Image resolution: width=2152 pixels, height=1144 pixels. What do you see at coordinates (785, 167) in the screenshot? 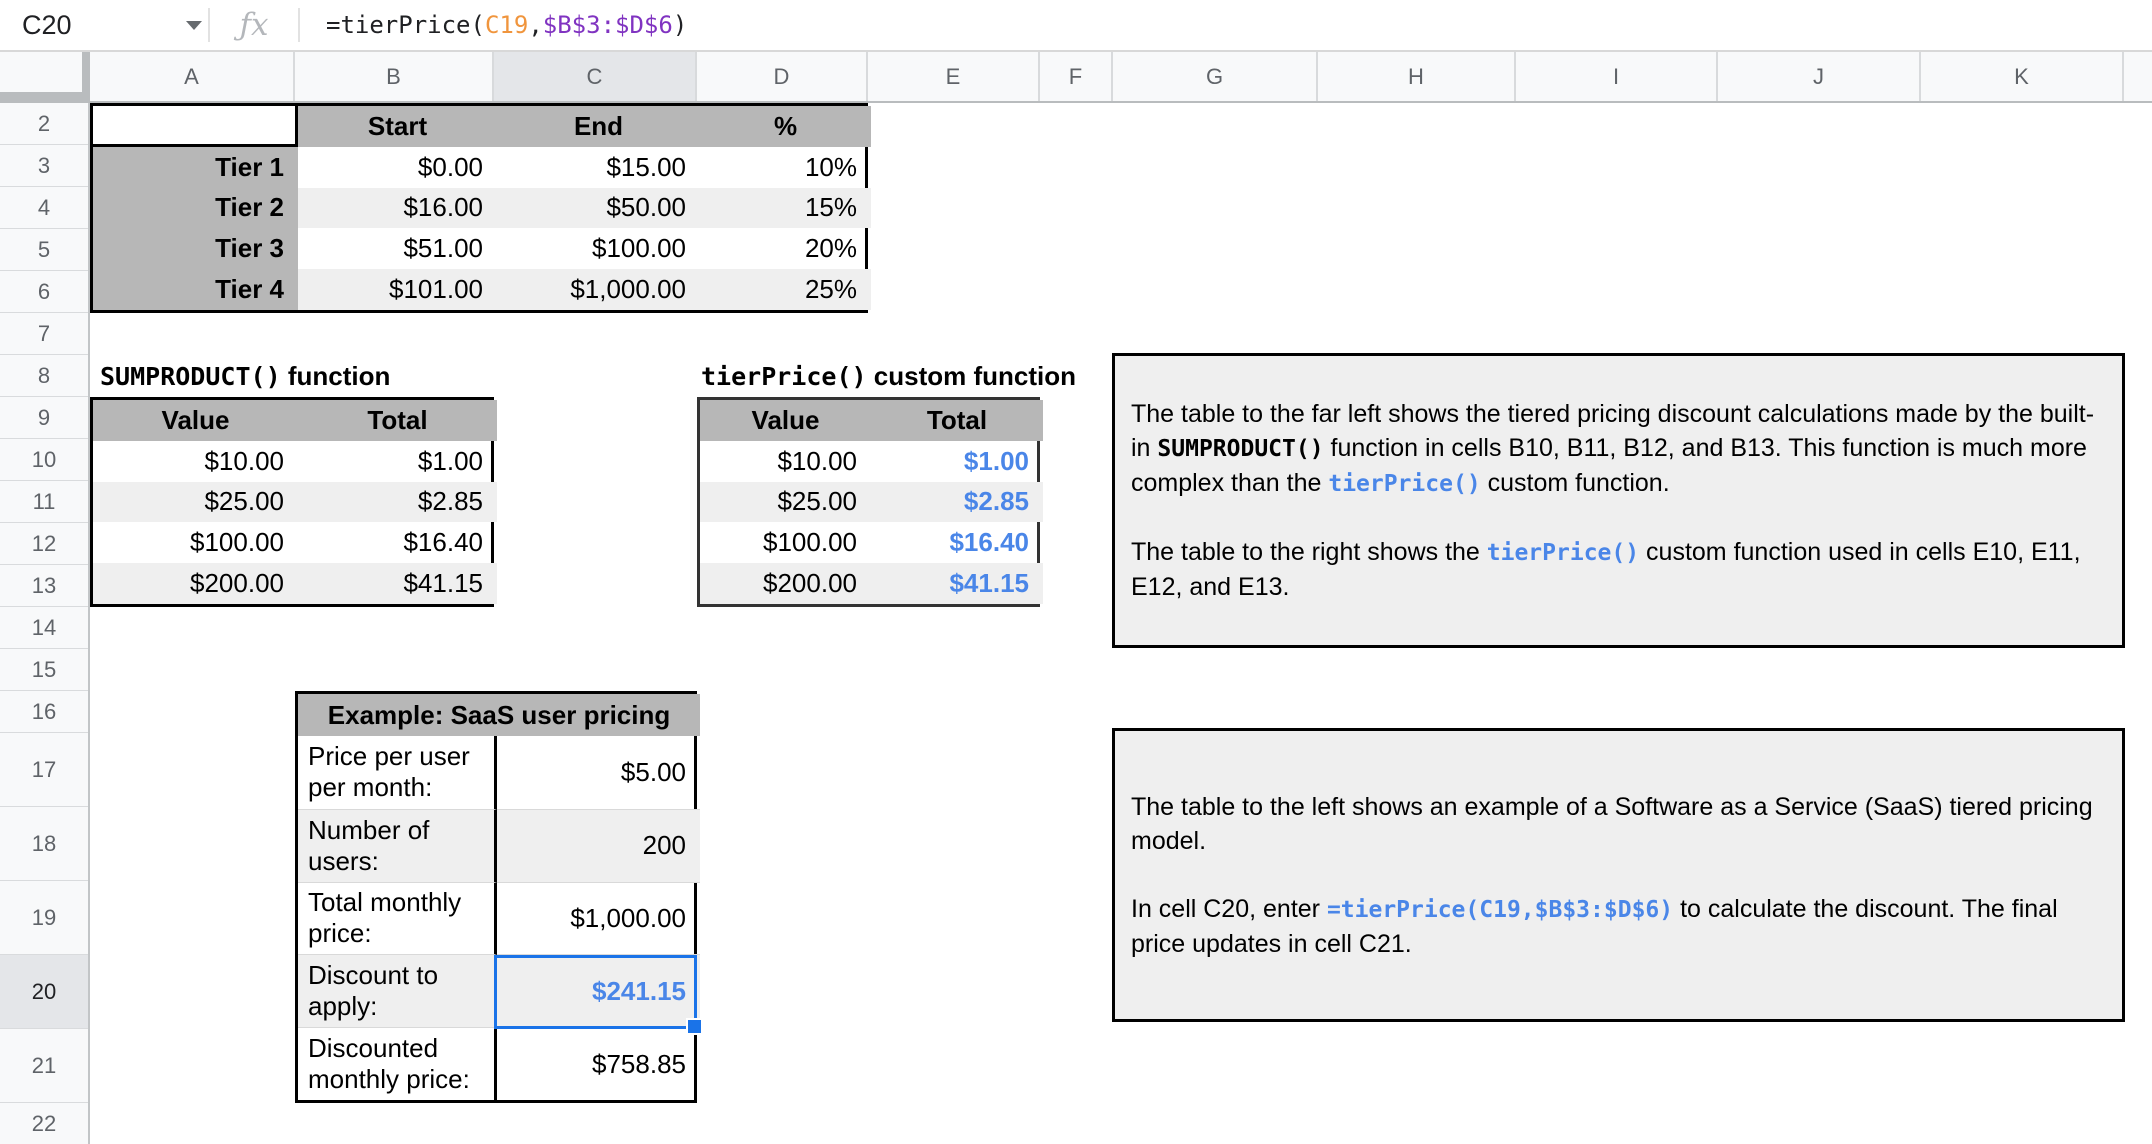
I see `cell-D3: 10%` at bounding box center [785, 167].